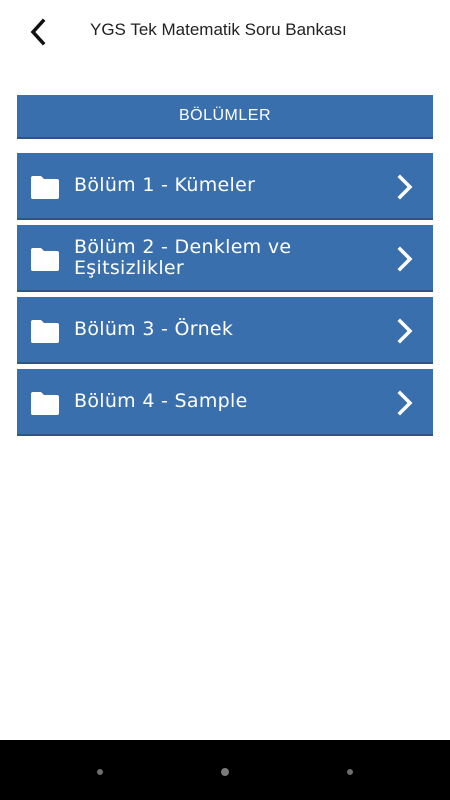 This screenshot has width=450, height=800. I want to click on system-nav-bar, so click(225, 770).